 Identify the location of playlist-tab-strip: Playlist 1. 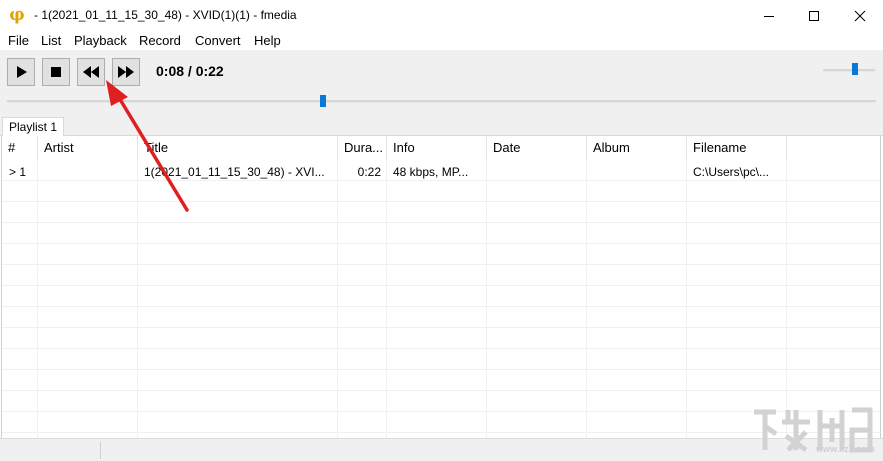
(441, 126).